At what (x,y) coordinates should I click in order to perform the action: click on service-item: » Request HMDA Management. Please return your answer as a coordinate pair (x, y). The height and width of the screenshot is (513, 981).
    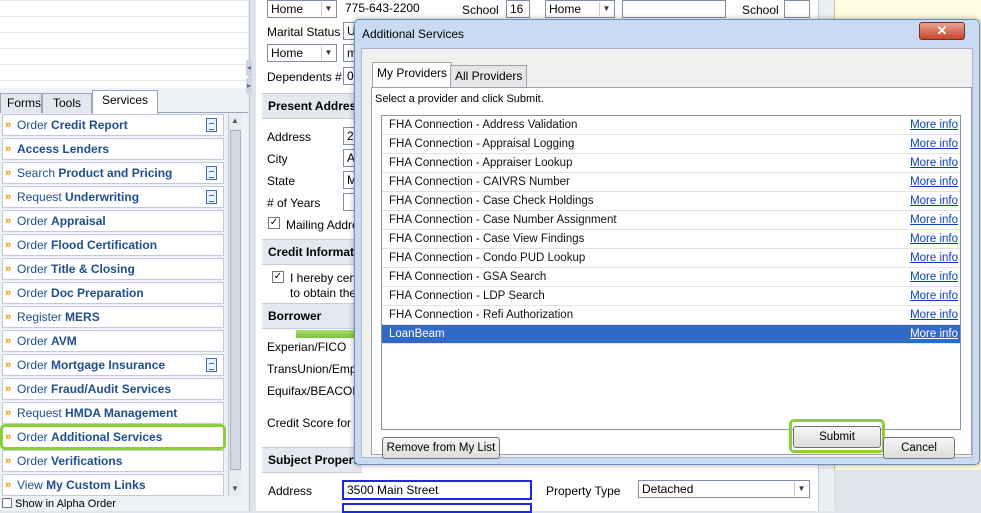
    Looking at the image, I should click on (113, 413).